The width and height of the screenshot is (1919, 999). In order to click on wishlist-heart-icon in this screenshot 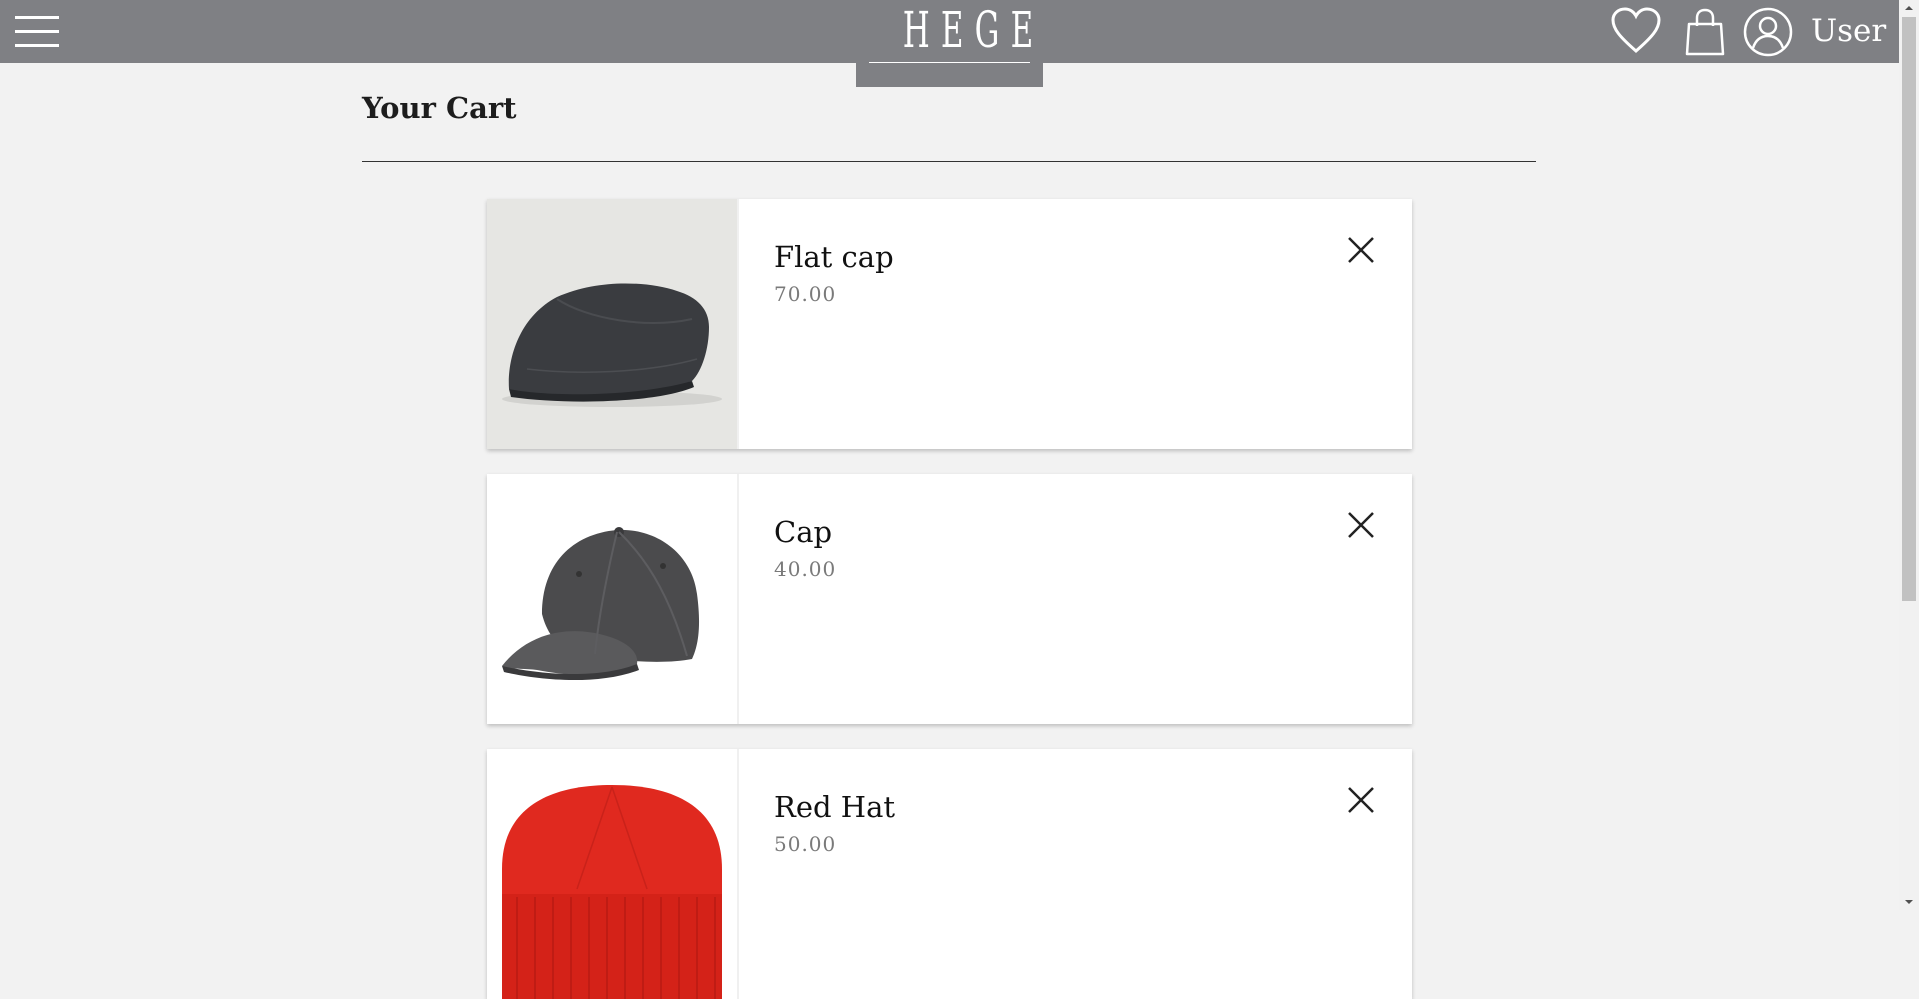, I will do `click(1636, 33)`.